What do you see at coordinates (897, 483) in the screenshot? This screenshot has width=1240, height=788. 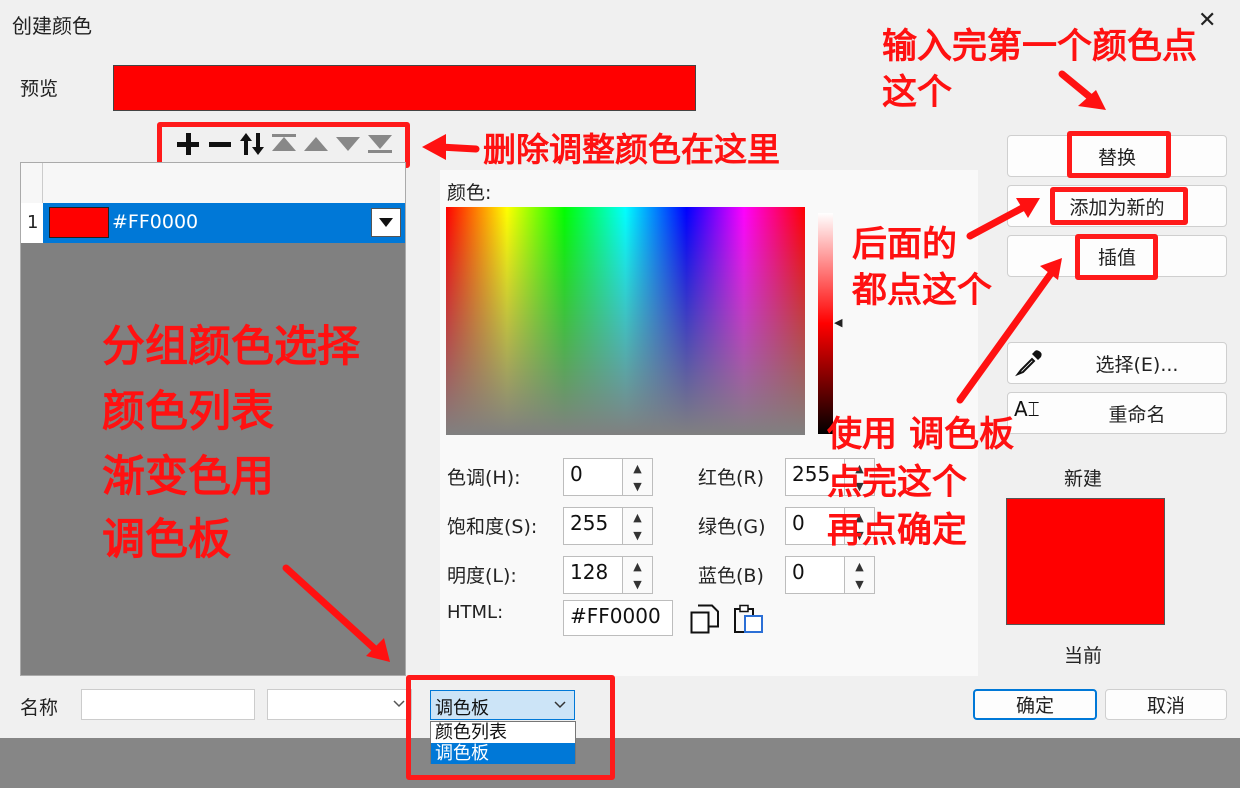 I see `annotation-palette-2: 点完这个` at bounding box center [897, 483].